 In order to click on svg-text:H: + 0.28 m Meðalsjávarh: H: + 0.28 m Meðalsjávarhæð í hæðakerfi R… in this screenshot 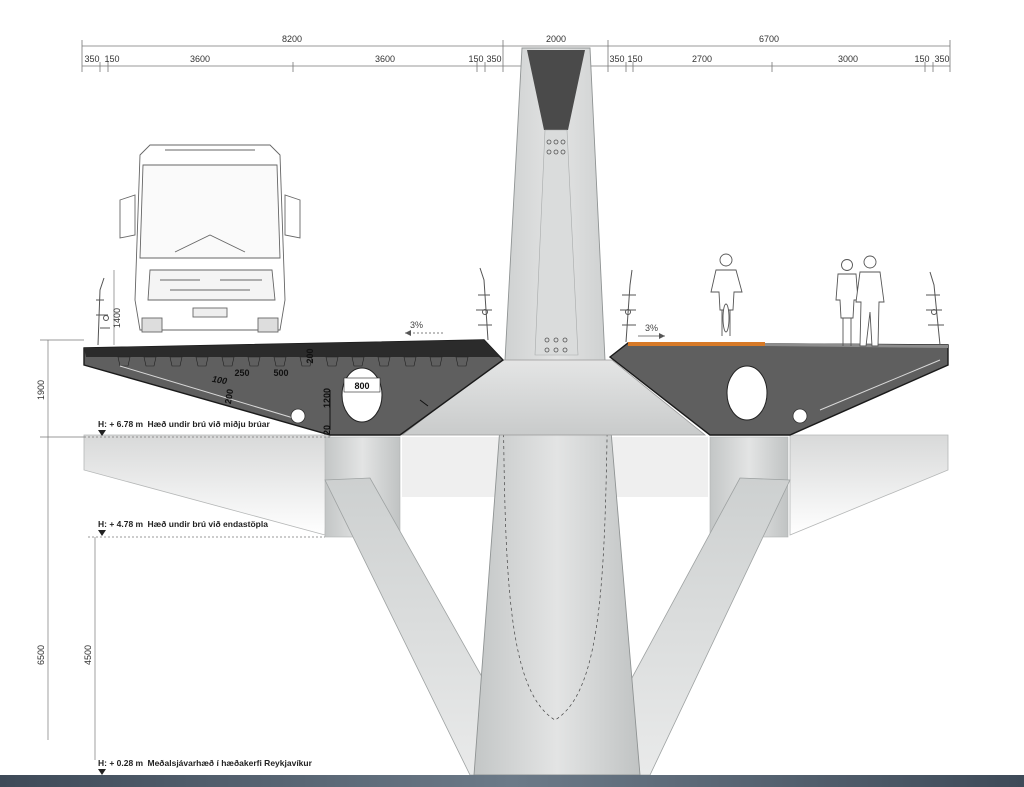, I will do `click(205, 763)`.